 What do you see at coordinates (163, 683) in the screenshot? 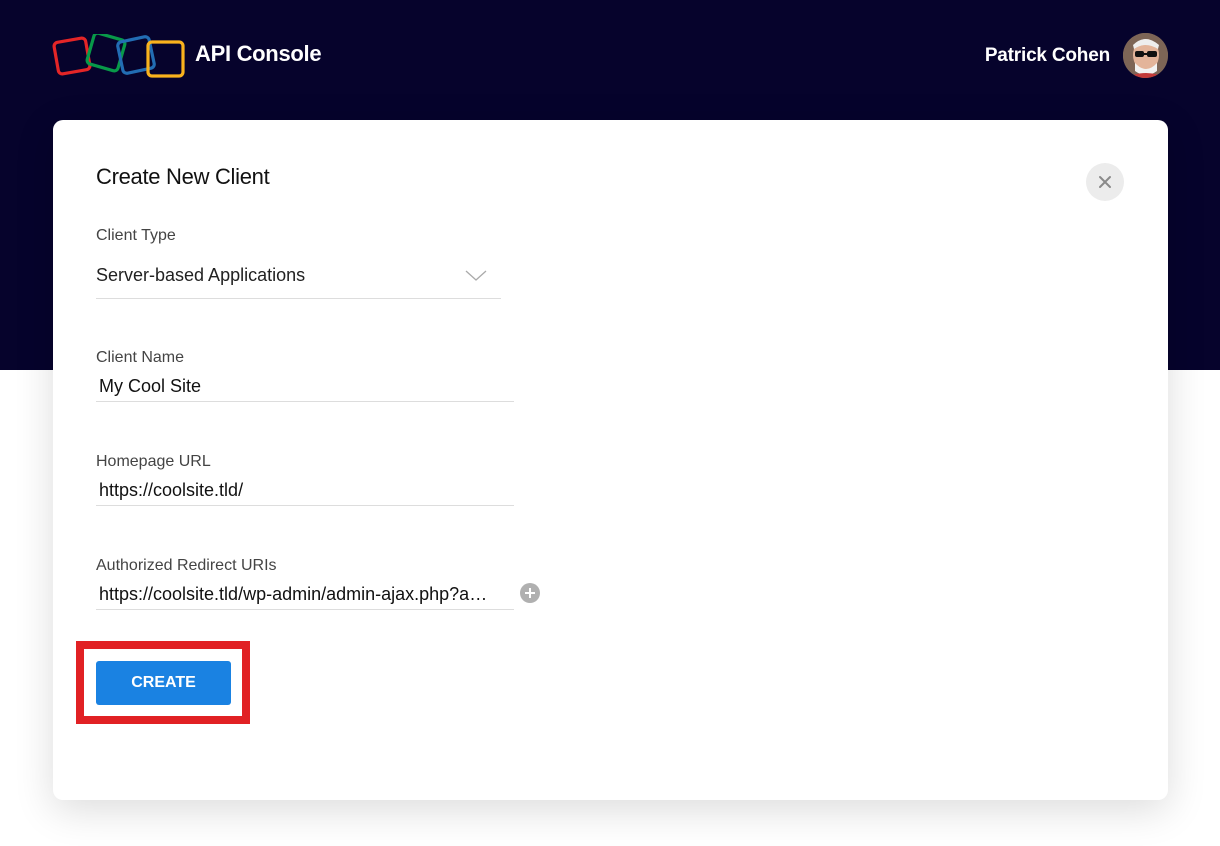
I see `create-button: CREATE` at bounding box center [163, 683].